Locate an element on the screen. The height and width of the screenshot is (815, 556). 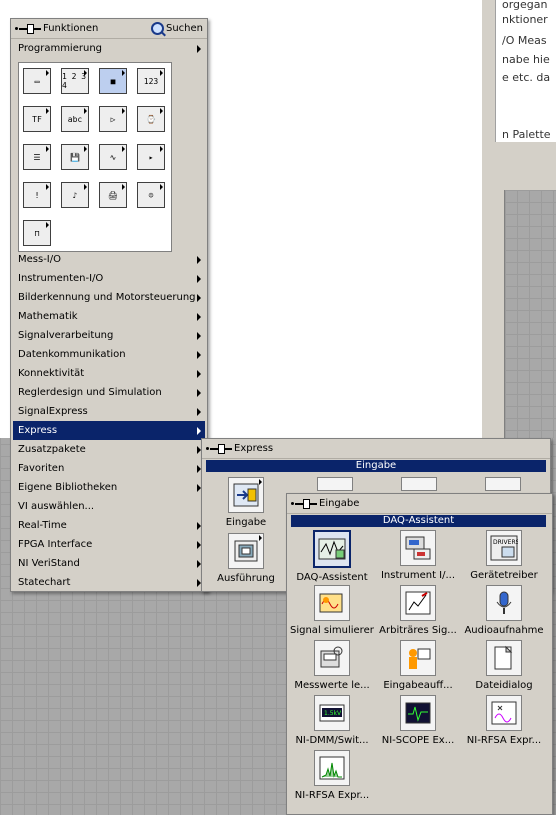
menu-item-zusatzpakete: Zusatzpakete is located at coordinates (109, 449).